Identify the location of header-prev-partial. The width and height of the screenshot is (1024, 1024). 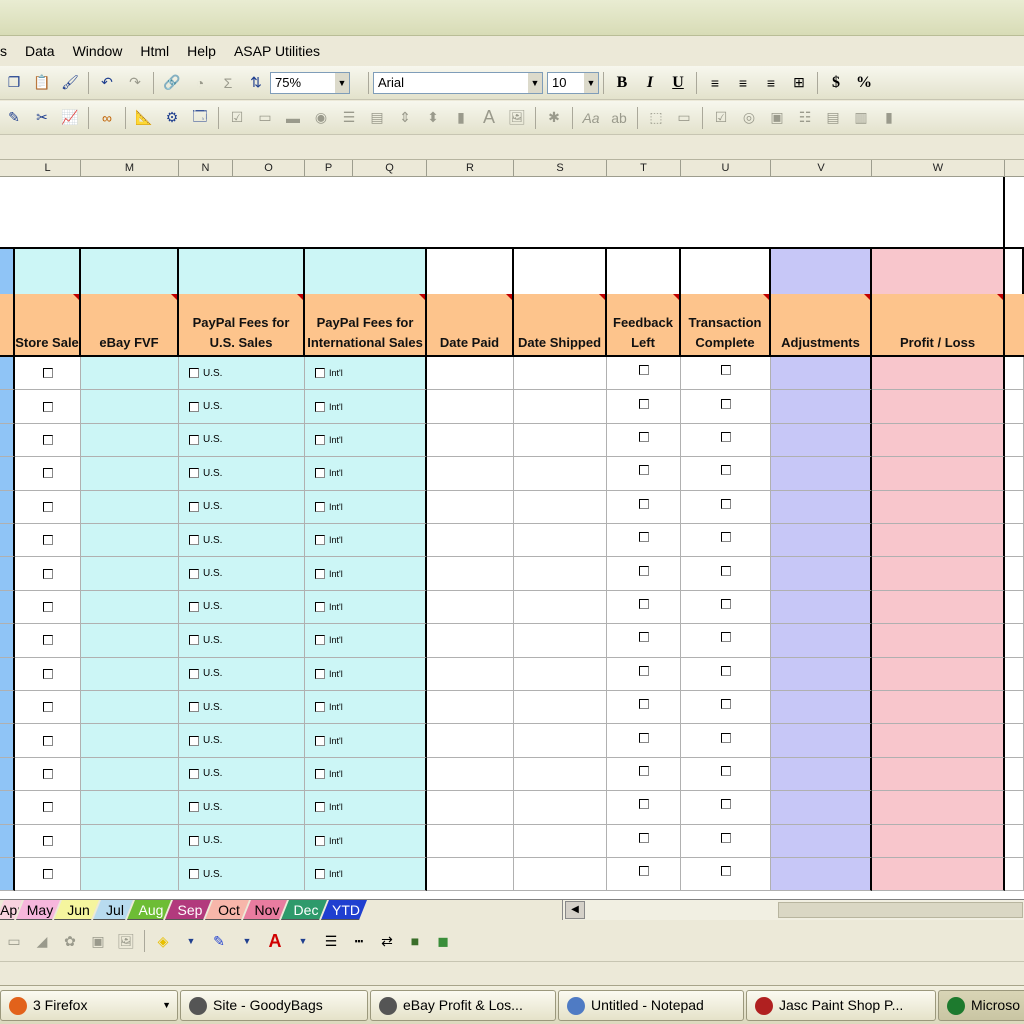
(7, 325).